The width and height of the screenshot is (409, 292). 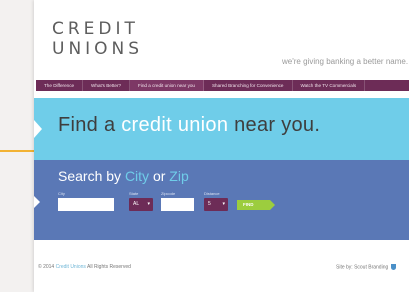 What do you see at coordinates (329, 85) in the screenshot?
I see `nav-item-tv-commercials: Watch the TV Commercials` at bounding box center [329, 85].